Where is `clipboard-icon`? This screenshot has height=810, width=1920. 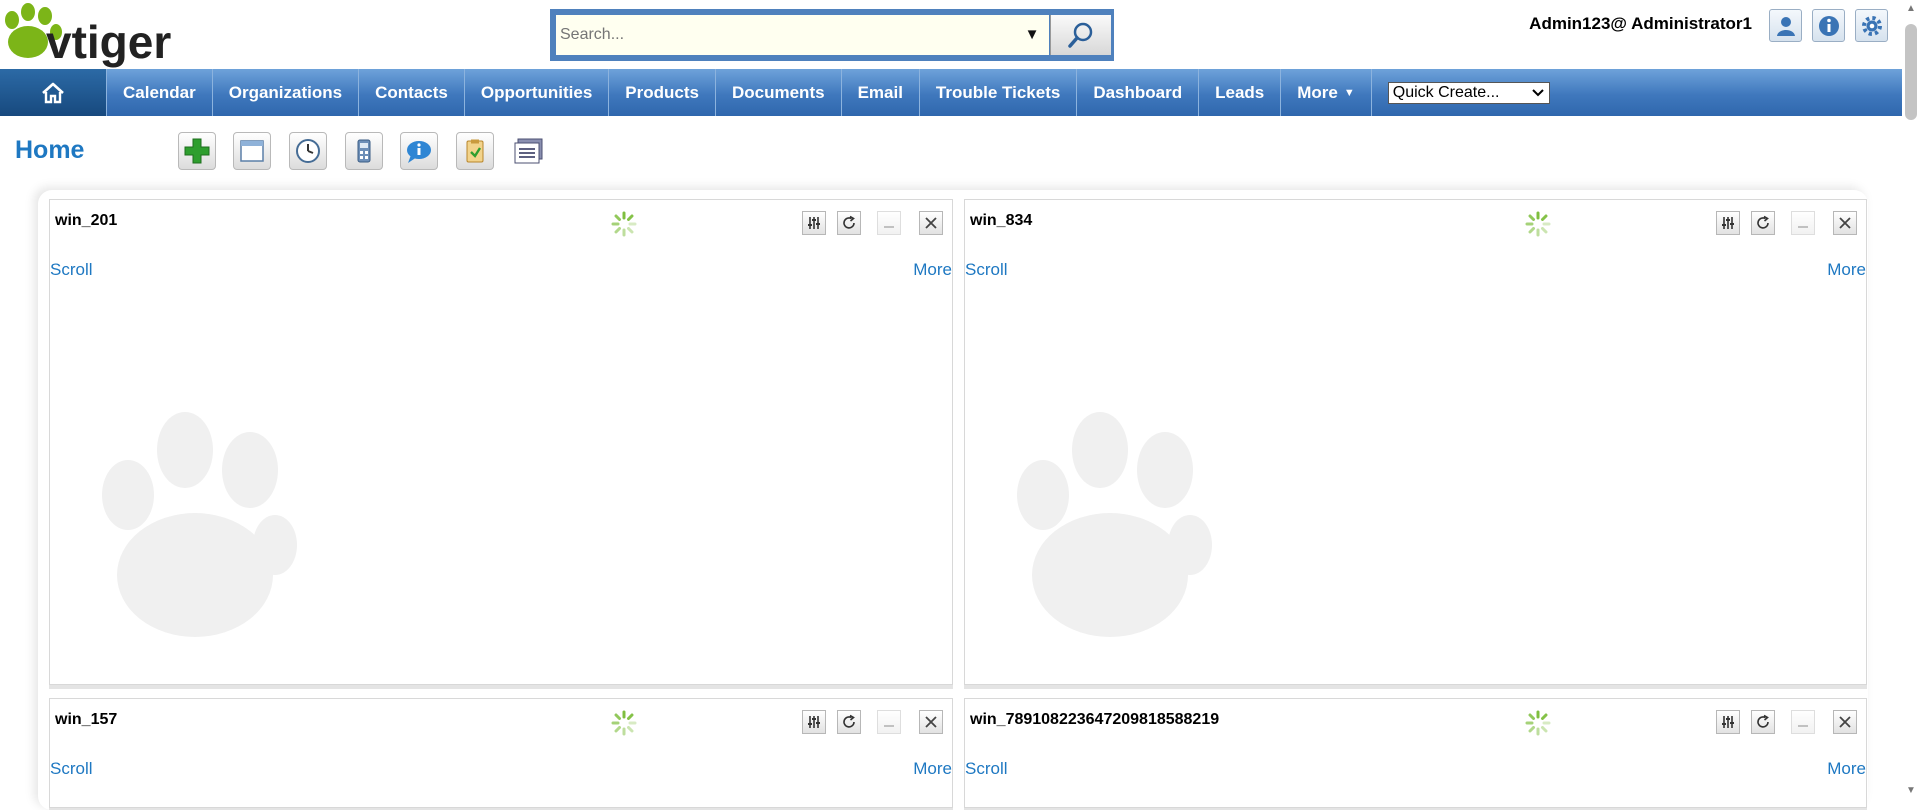
clipboard-icon is located at coordinates (475, 151).